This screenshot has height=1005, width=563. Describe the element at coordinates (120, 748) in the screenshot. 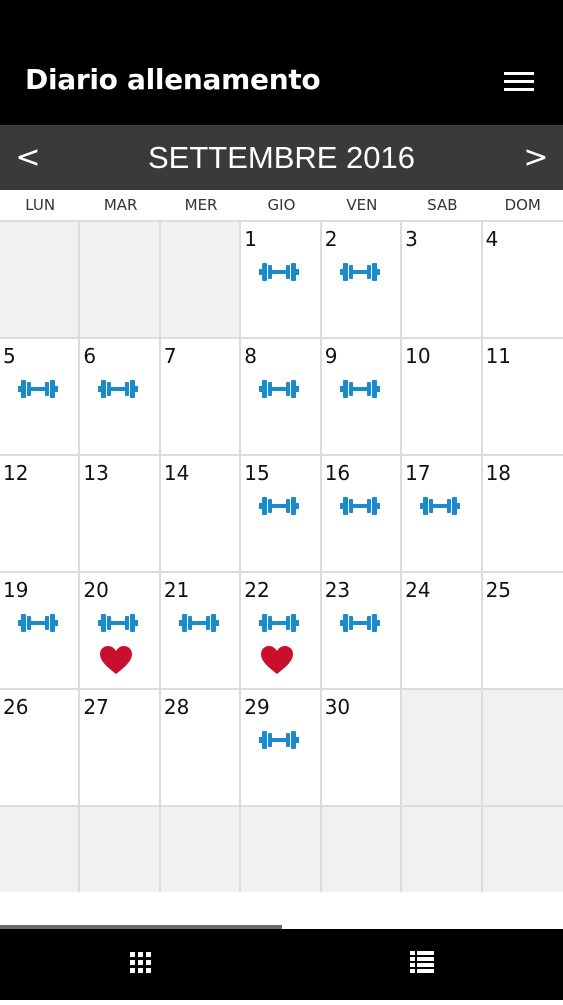

I see `calendar-day: 27` at that location.